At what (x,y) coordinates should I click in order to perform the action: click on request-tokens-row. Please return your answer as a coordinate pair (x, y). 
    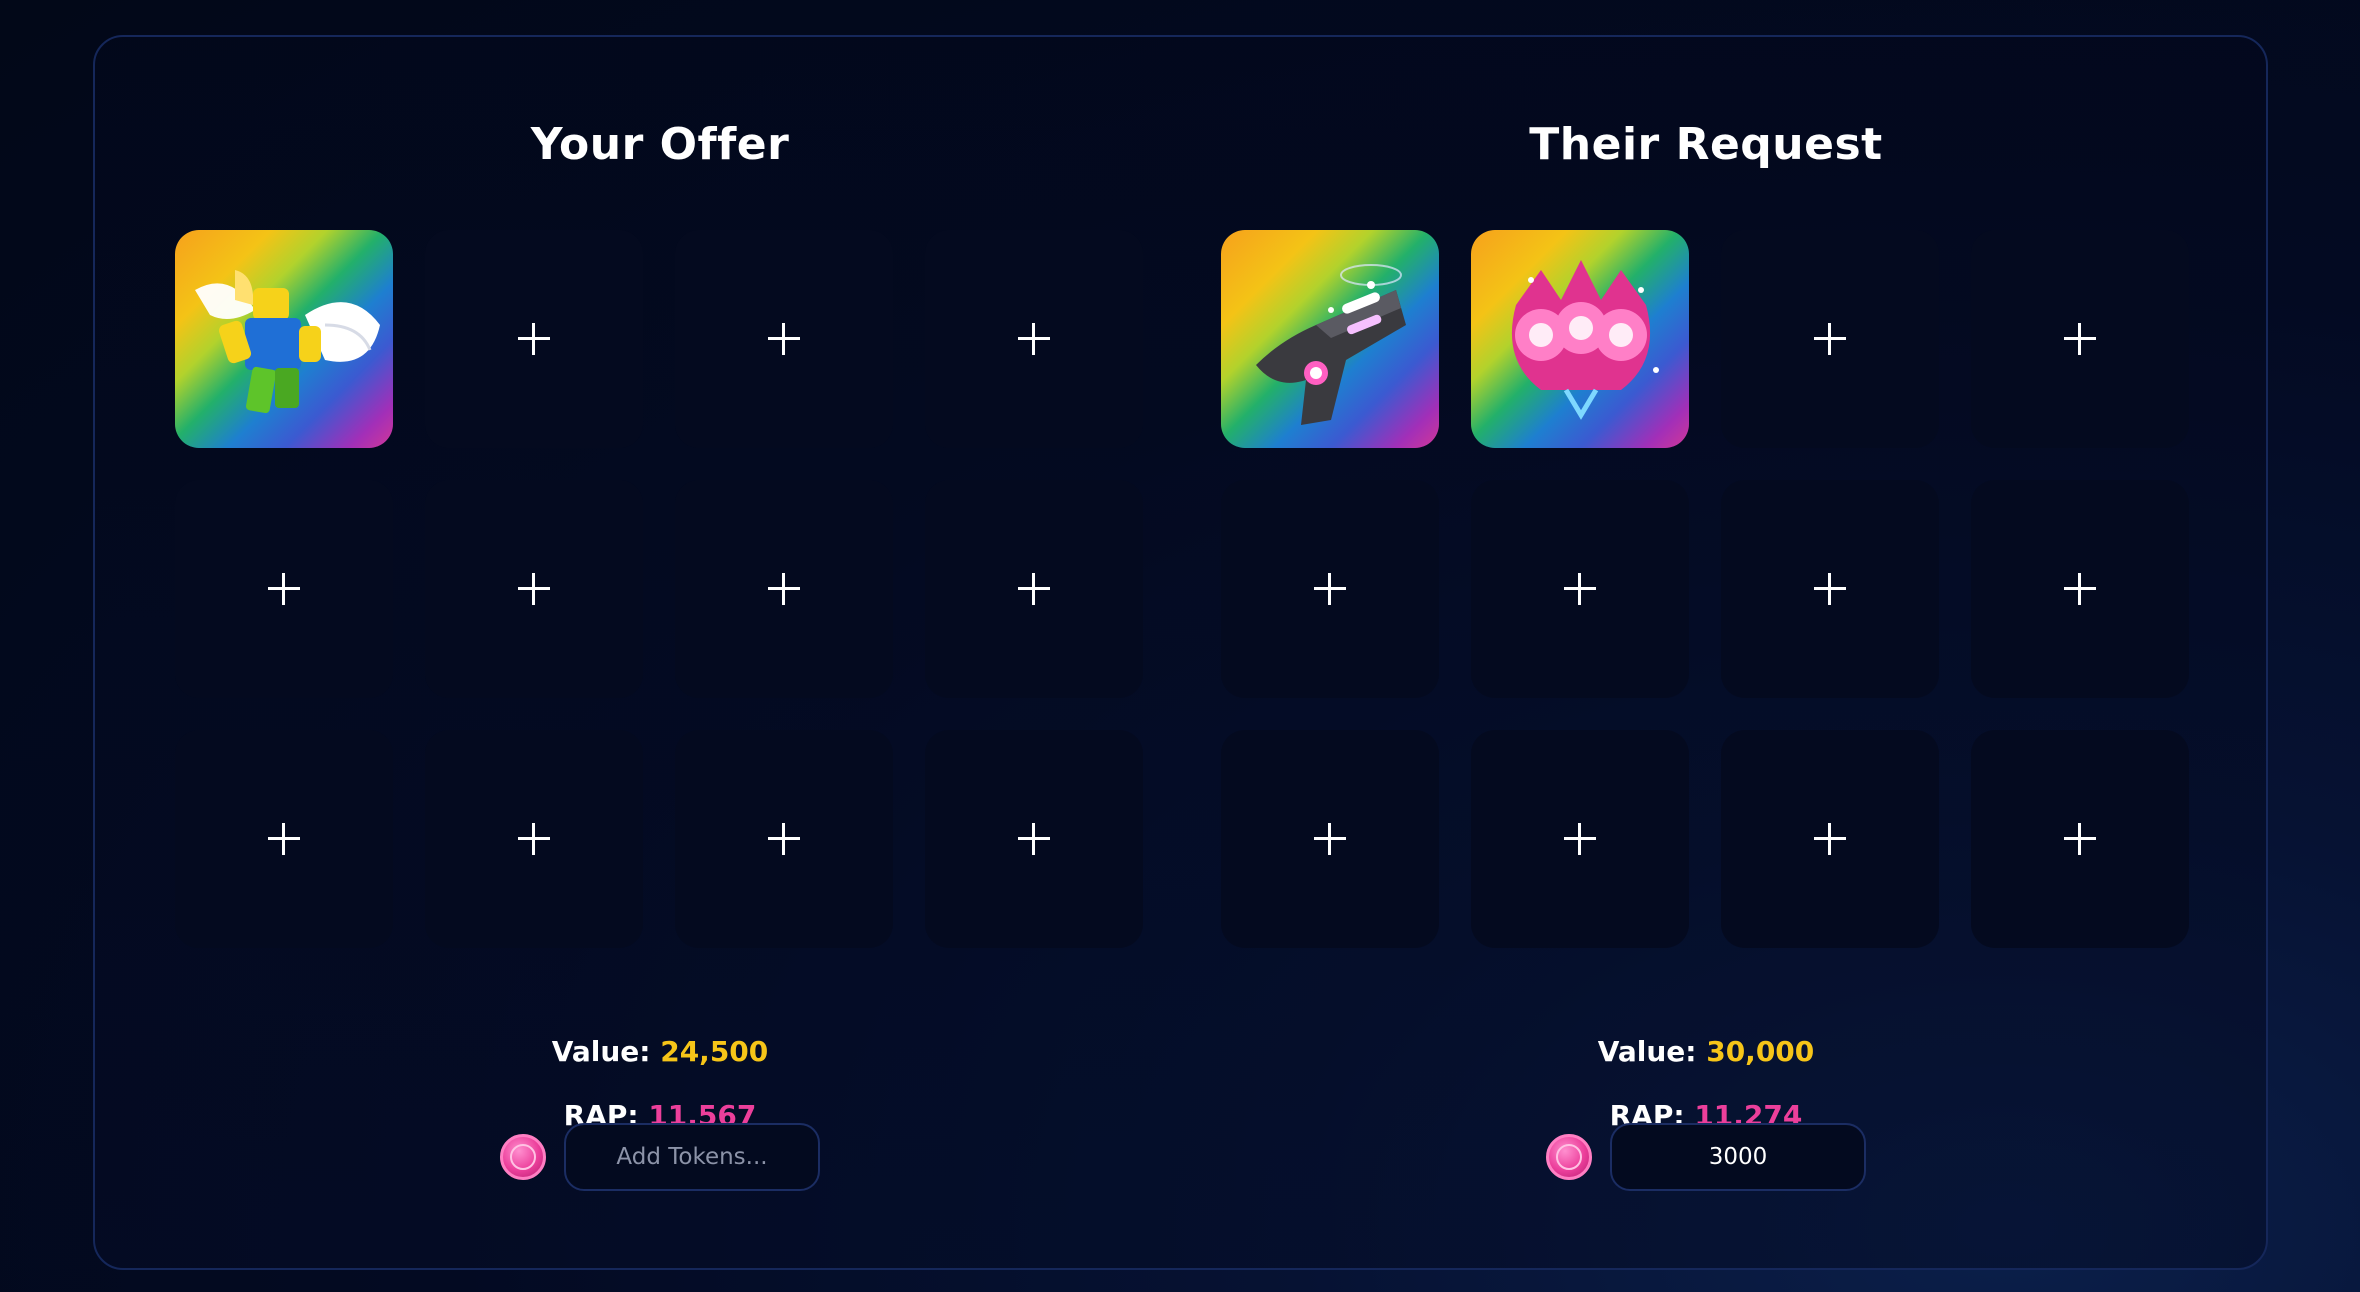
    Looking at the image, I should click on (1706, 1157).